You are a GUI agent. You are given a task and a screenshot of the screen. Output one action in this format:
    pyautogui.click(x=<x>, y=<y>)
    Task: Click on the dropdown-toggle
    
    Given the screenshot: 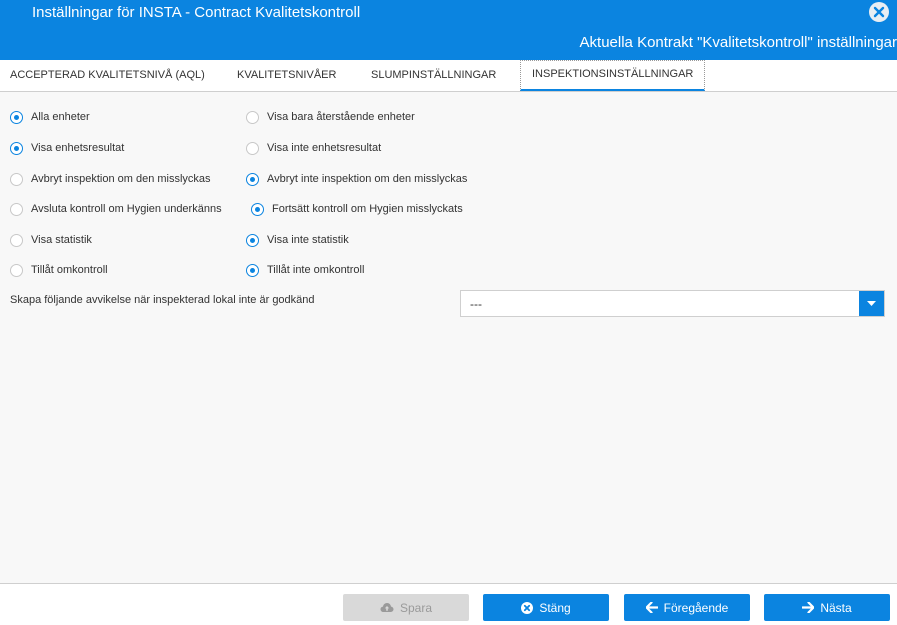 What is the action you would take?
    pyautogui.click(x=871, y=303)
    